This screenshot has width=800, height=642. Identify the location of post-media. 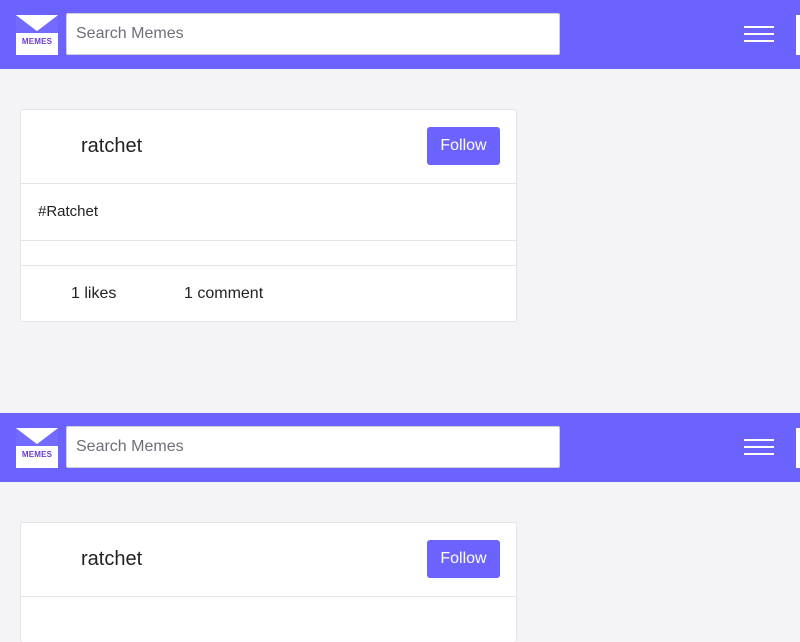
(268, 253).